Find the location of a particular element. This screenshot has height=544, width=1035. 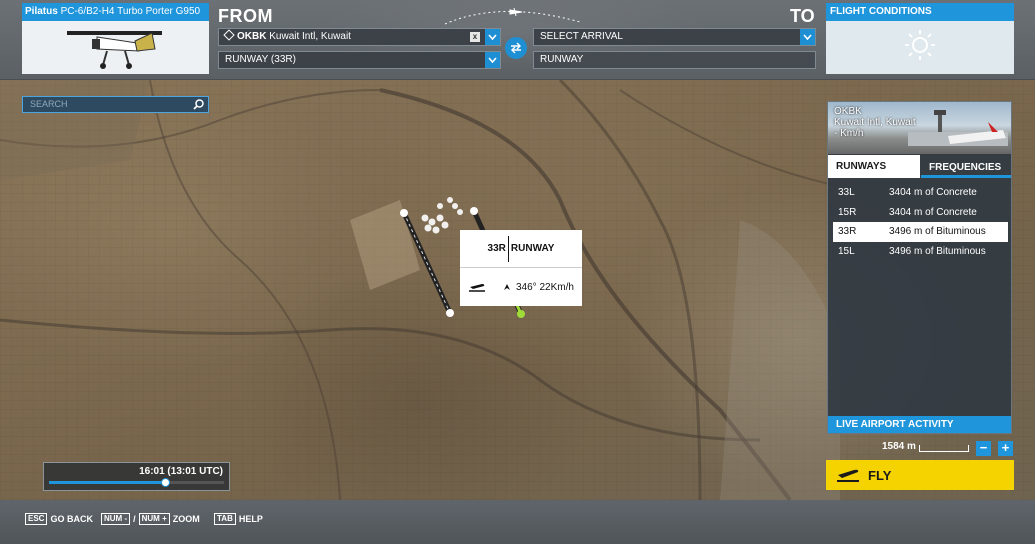

time-slider is located at coordinates (136, 482).